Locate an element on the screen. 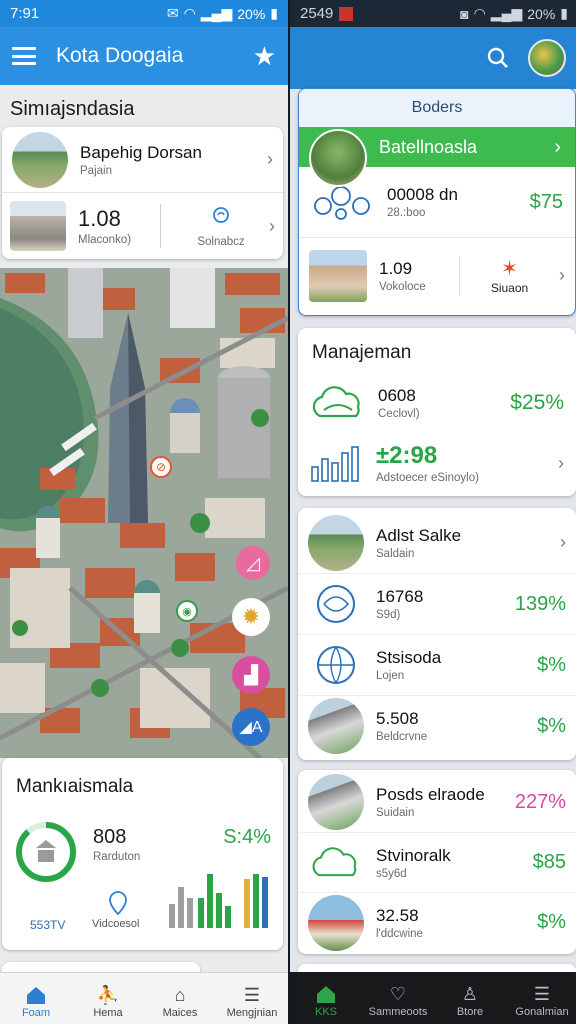 Image resolution: width=576 pixels, height=1024 pixels. item-name: Stvinoralk is located at coordinates (413, 855).